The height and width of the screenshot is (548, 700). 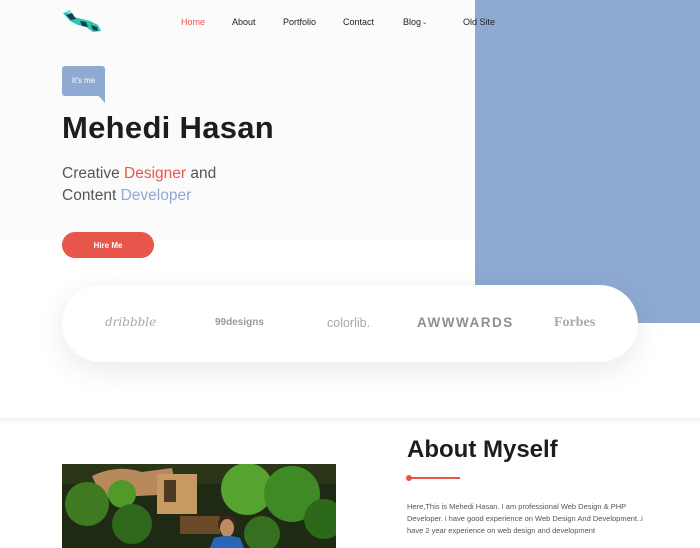 What do you see at coordinates (201, 173) in the screenshot?
I see `tagline-text-2: and` at bounding box center [201, 173].